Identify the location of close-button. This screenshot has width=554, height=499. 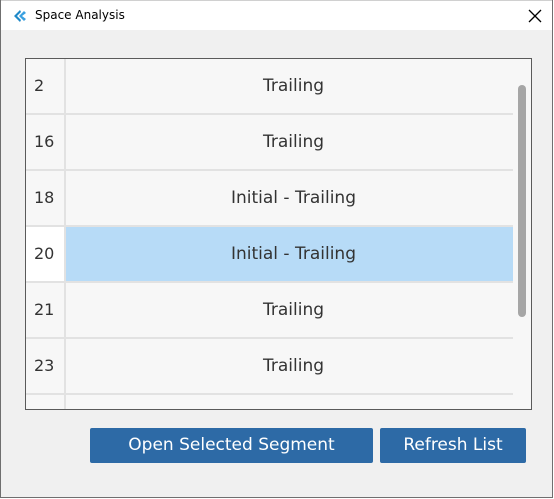
(535, 16).